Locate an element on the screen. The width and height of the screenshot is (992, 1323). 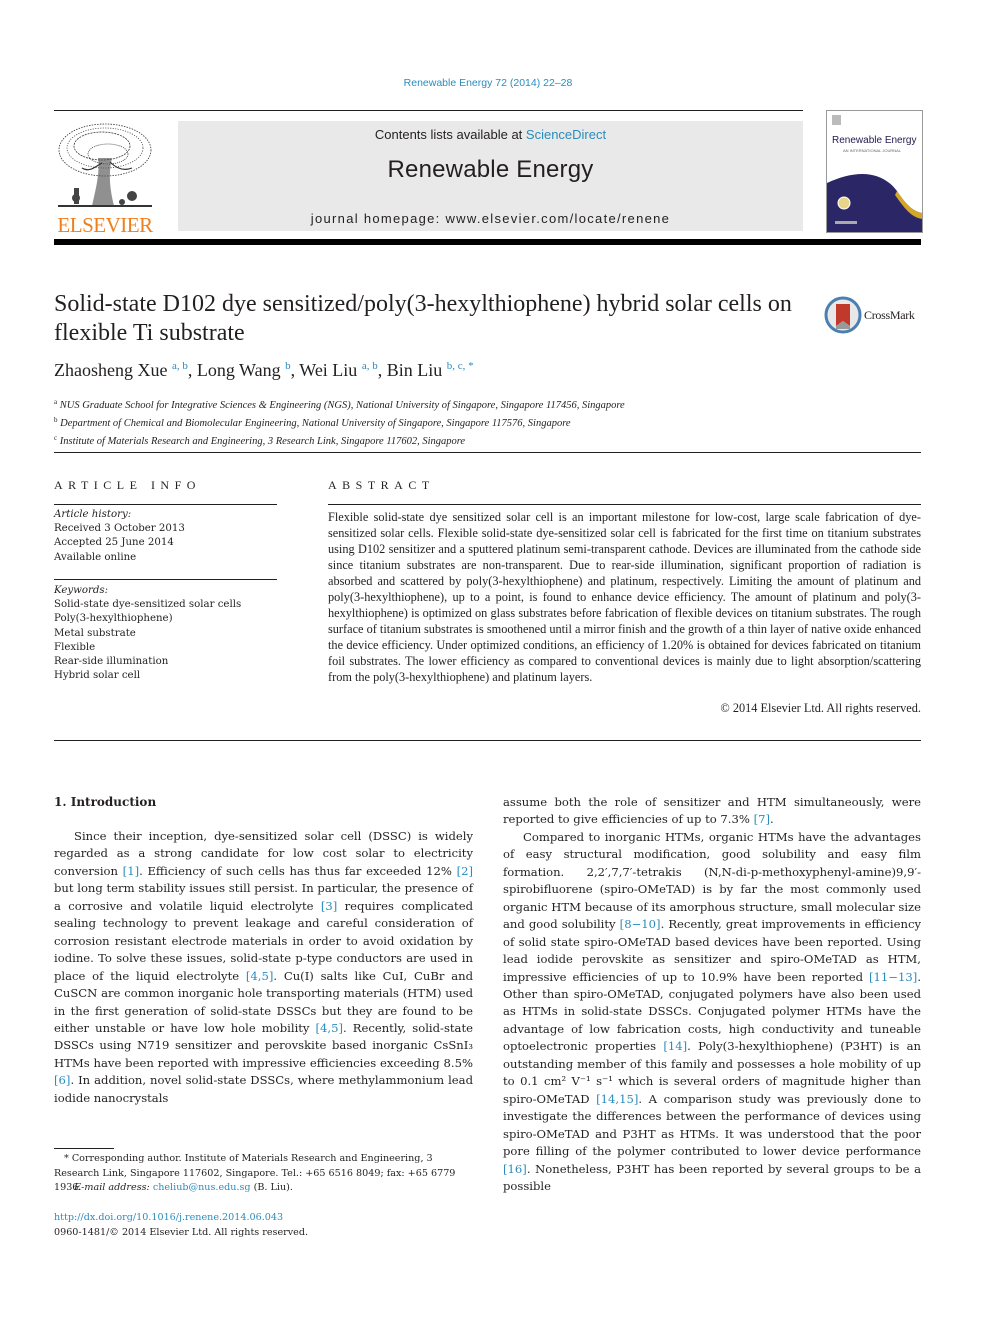
section-heading-introduction: 1. Introduction is located at coordinates (105, 802).